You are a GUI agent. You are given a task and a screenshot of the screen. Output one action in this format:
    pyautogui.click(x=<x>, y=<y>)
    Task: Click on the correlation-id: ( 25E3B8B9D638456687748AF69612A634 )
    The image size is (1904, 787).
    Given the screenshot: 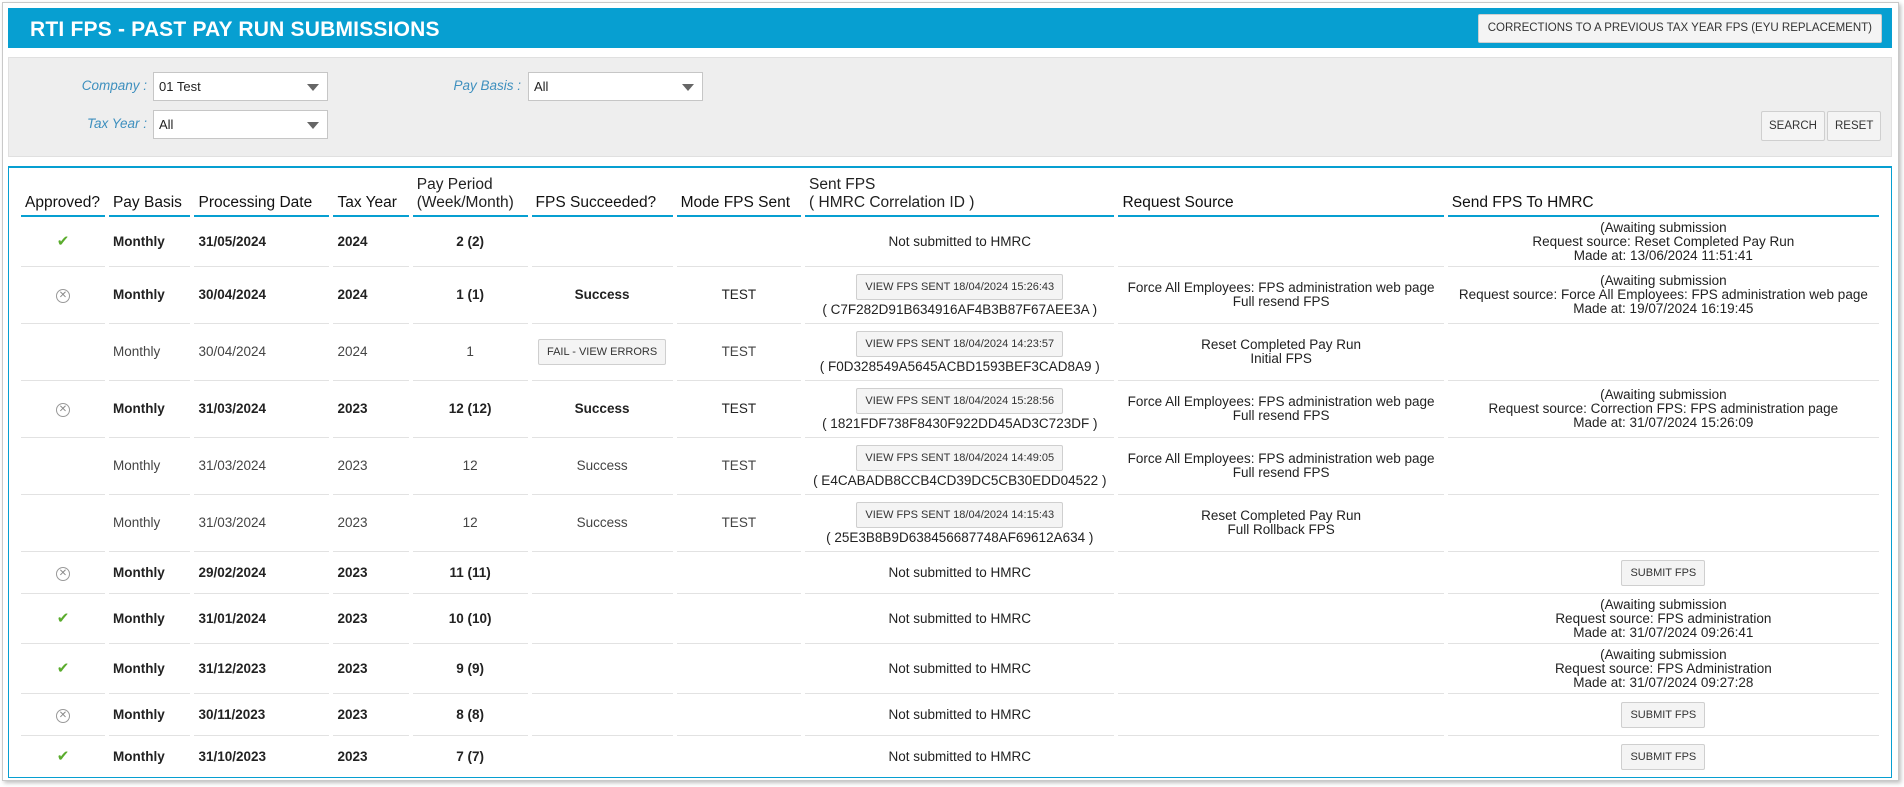 What is the action you would take?
    pyautogui.click(x=960, y=537)
    